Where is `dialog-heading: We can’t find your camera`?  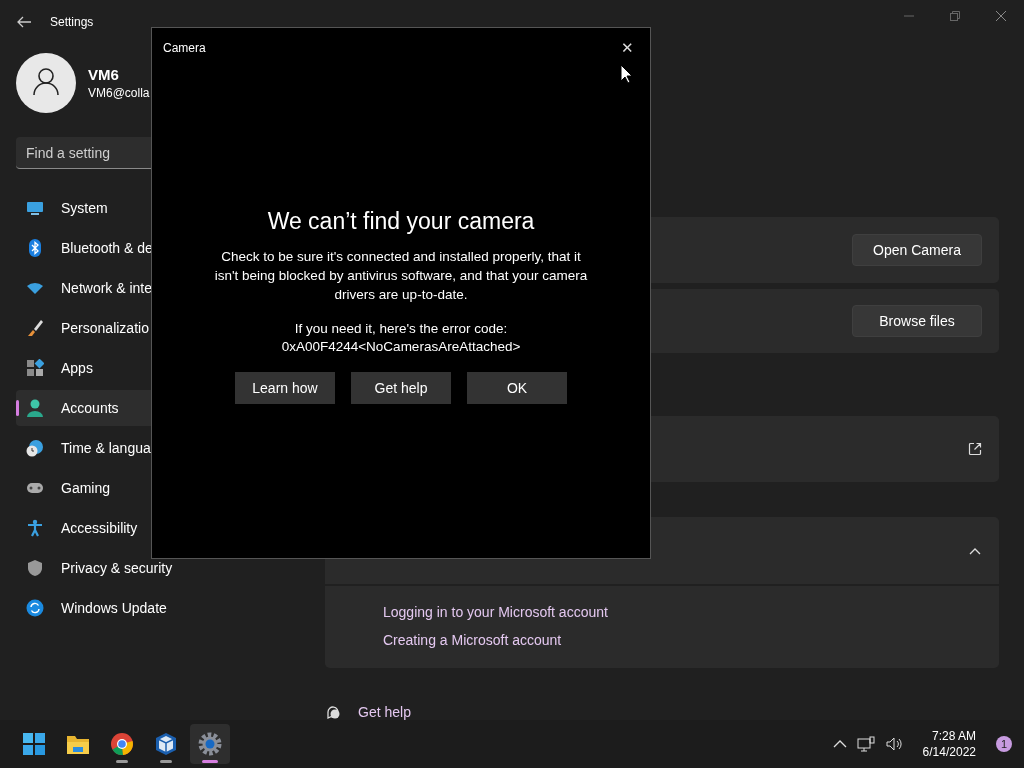
dialog-heading: We can’t find your camera is located at coordinates (401, 221).